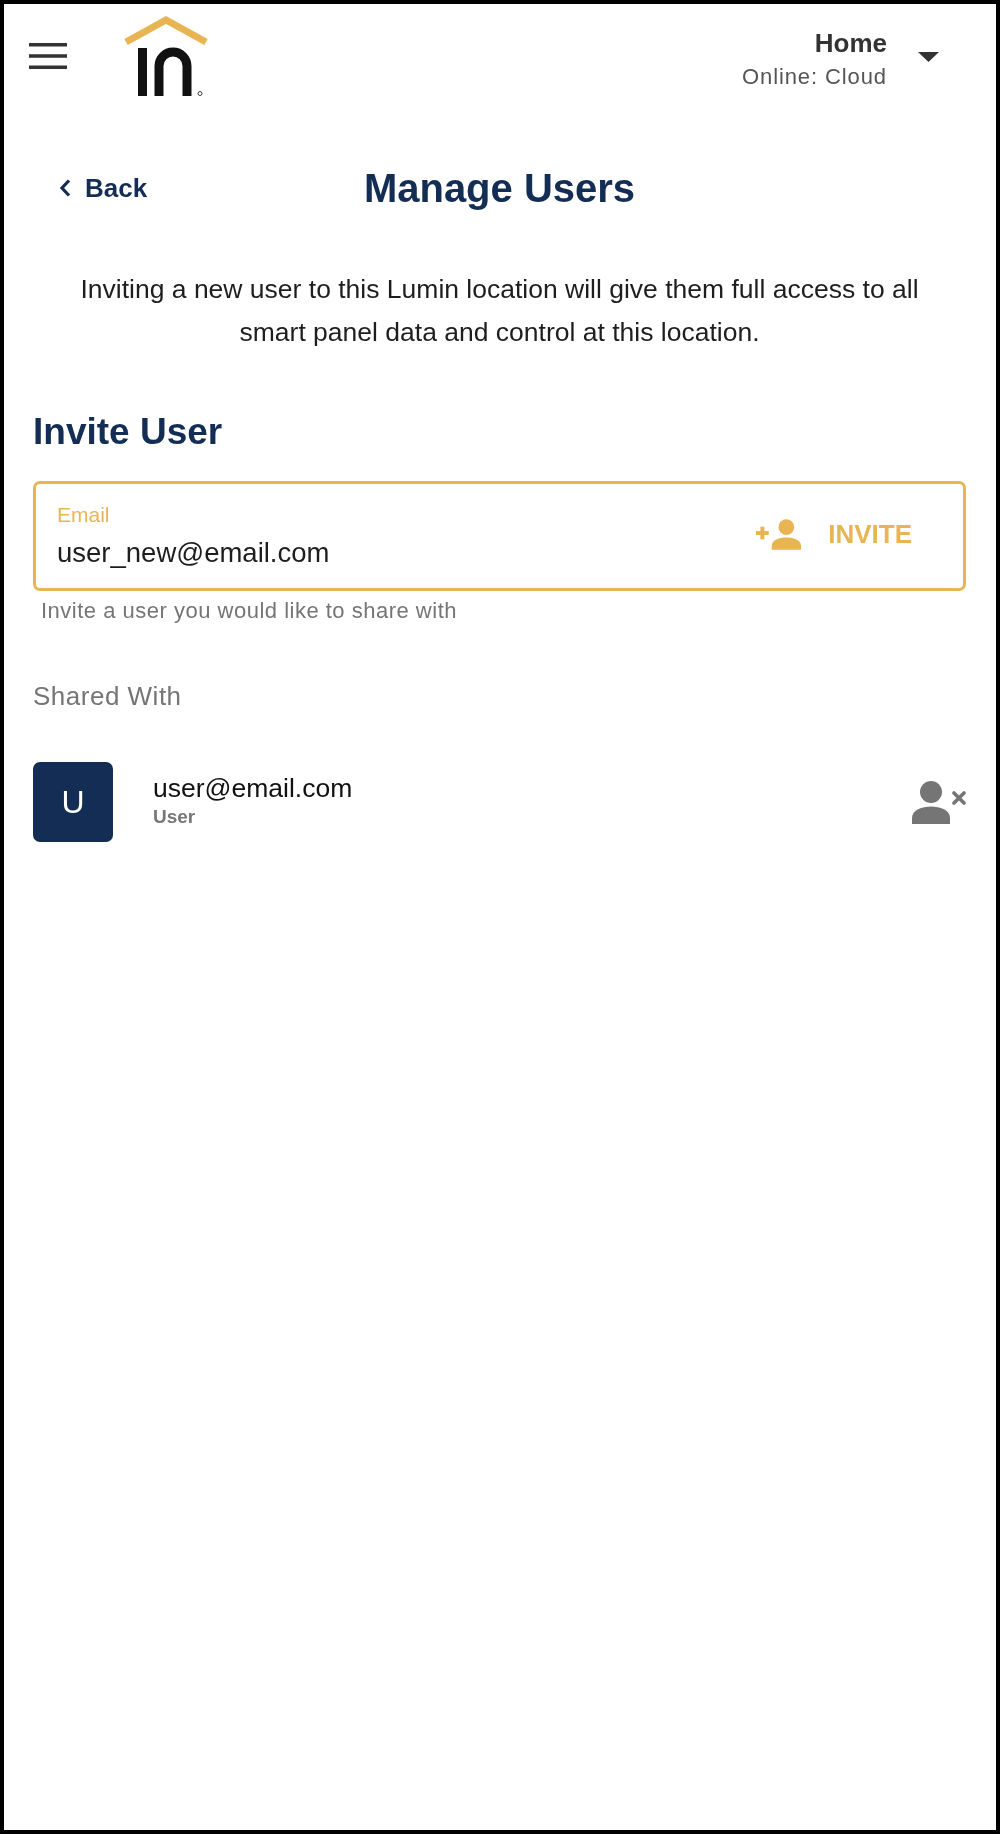 This screenshot has width=1000, height=1834. Describe the element at coordinates (83, 515) in the screenshot. I see `field-label: Email` at that location.